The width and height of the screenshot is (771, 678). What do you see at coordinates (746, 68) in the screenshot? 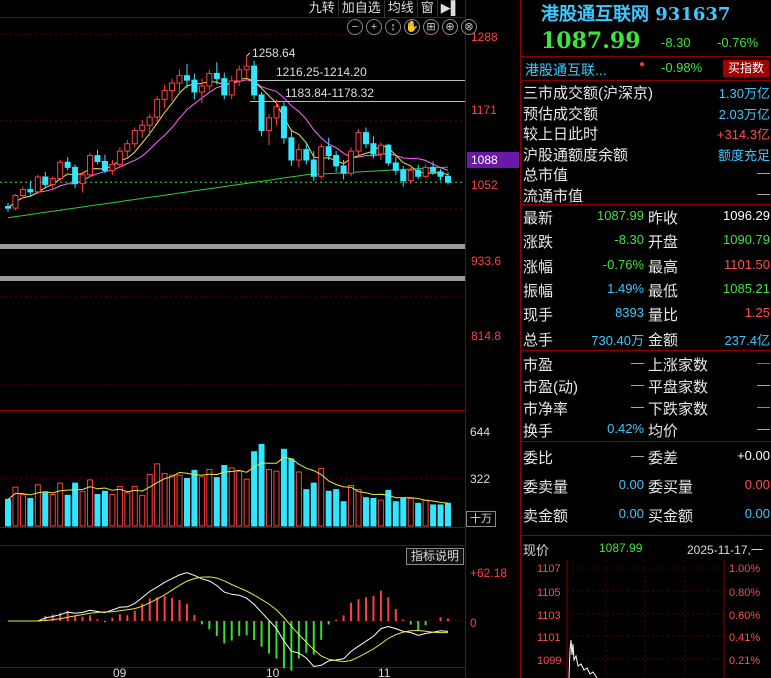
I see `buy-index-button: 买指数` at bounding box center [746, 68].